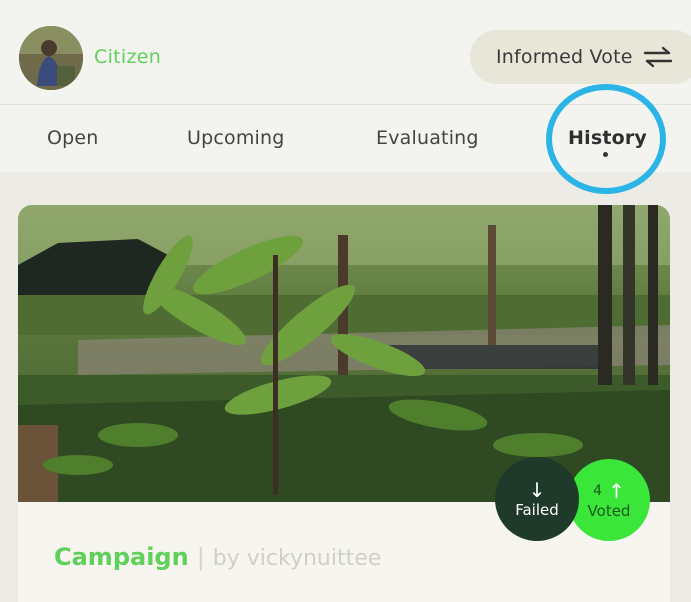  I want to click on failed-label: Failed, so click(537, 510).